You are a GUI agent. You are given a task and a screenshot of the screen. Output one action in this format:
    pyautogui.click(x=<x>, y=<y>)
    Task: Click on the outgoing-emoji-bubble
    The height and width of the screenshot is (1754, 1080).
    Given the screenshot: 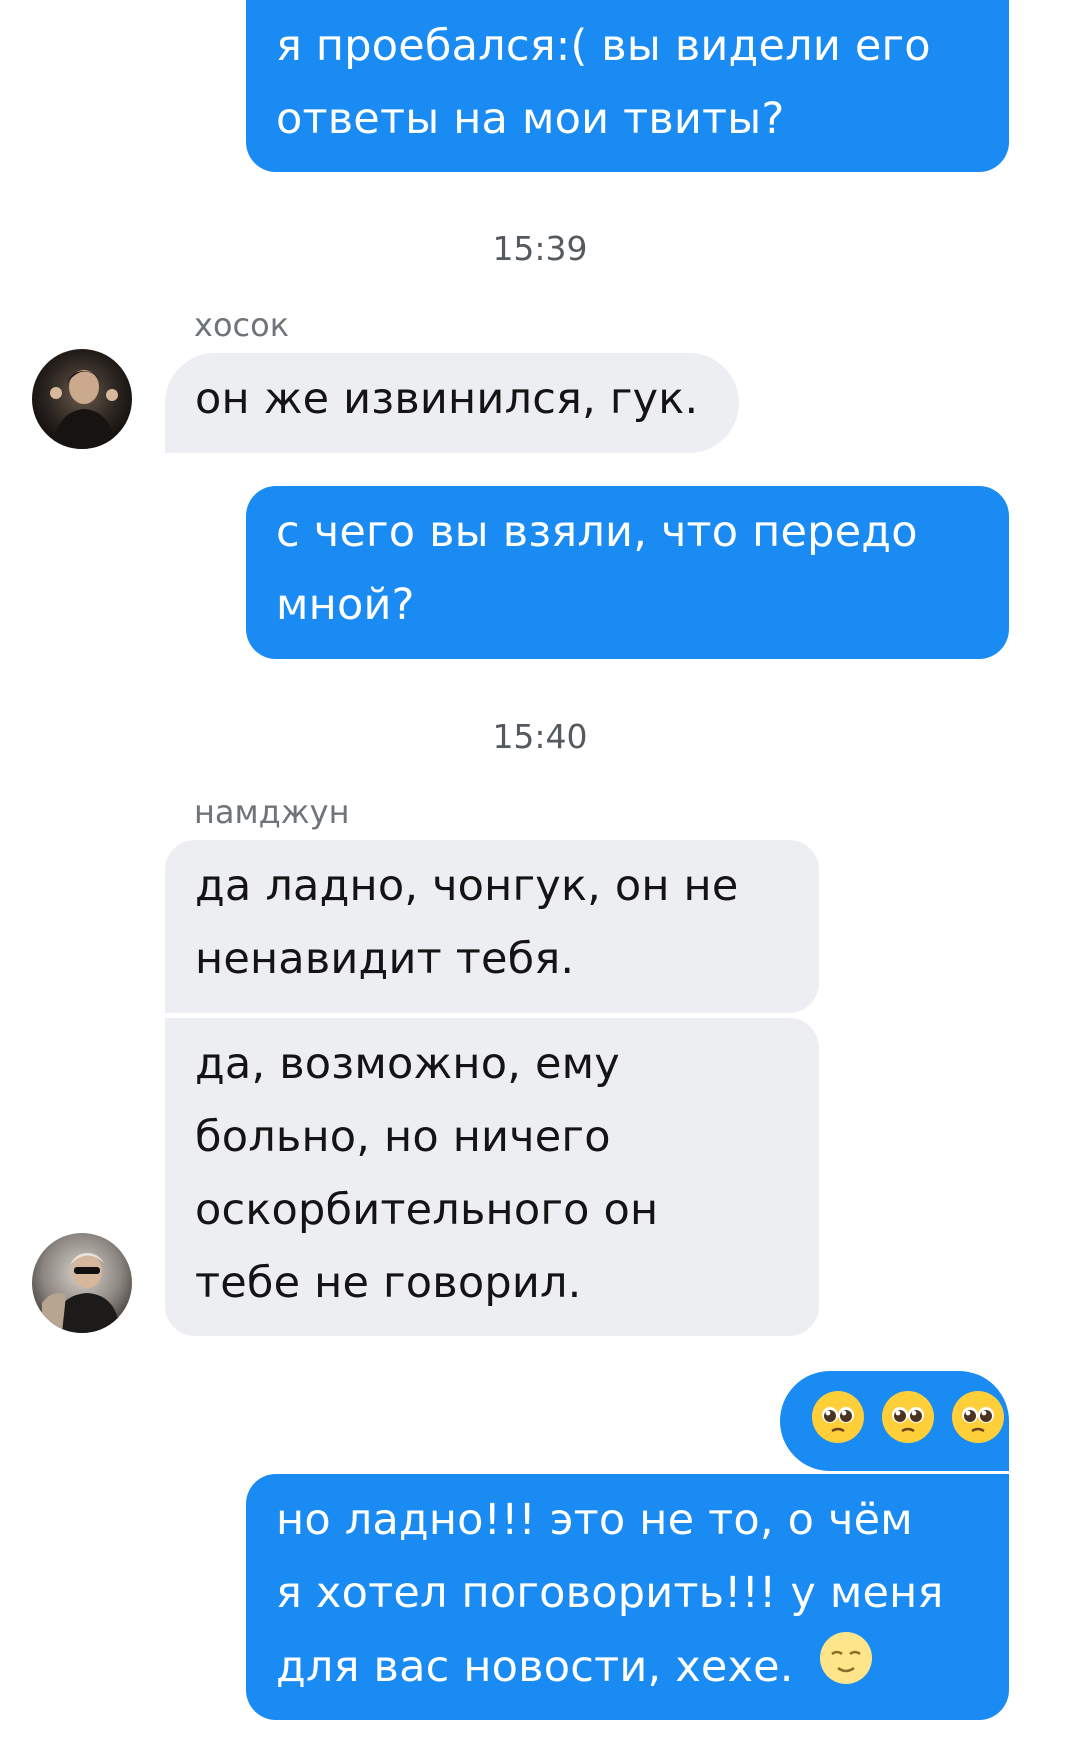 What is the action you would take?
    pyautogui.click(x=894, y=1421)
    